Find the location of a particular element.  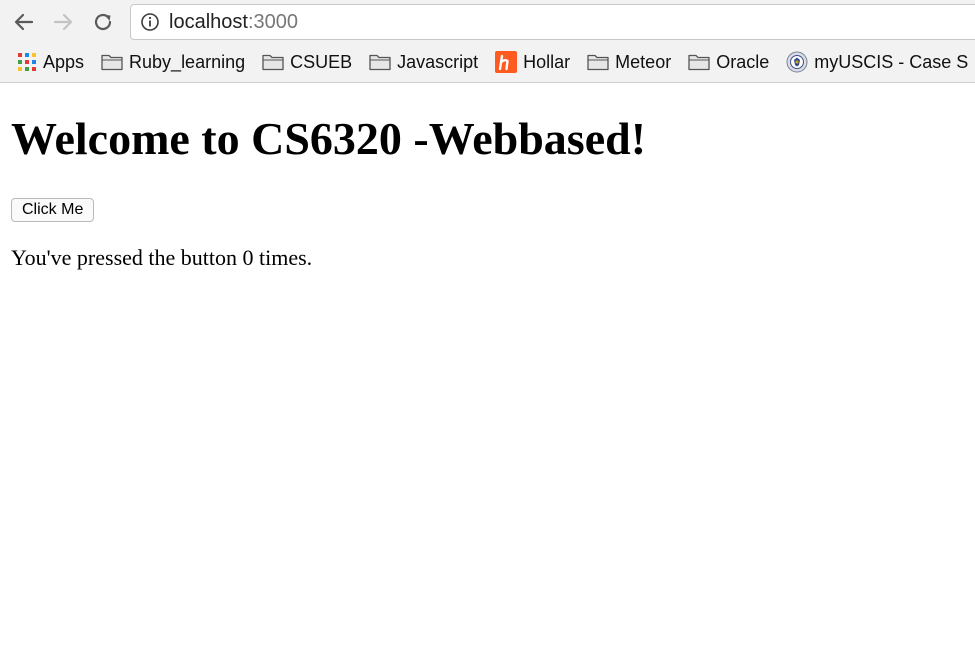

reload-icon is located at coordinates (103, 22).